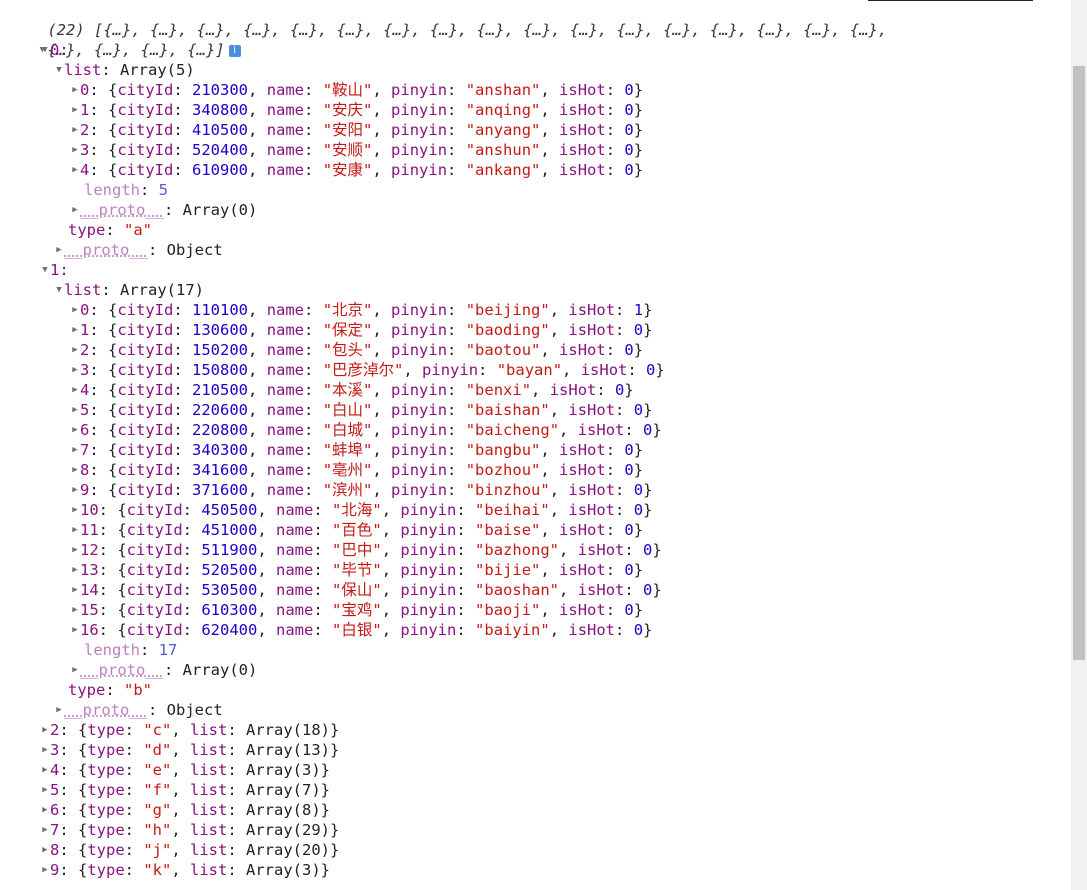  I want to click on item-index: 2, so click(85, 130).